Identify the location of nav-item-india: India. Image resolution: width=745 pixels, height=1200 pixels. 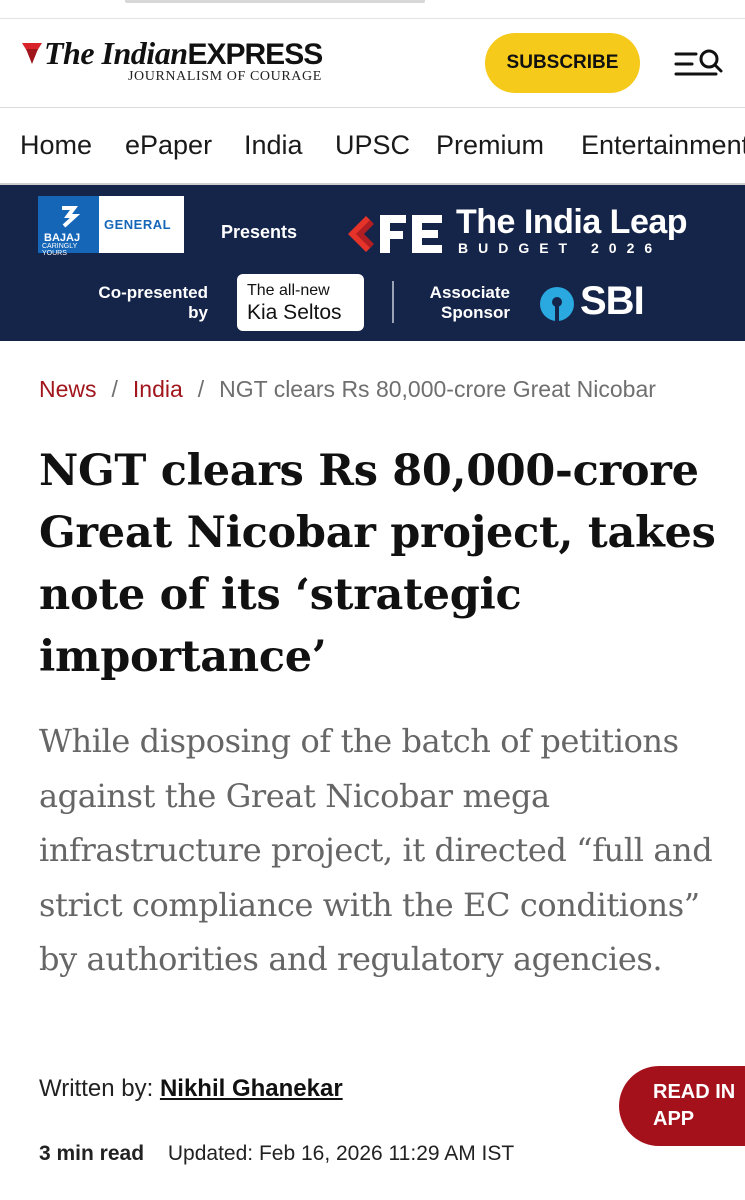
(273, 145).